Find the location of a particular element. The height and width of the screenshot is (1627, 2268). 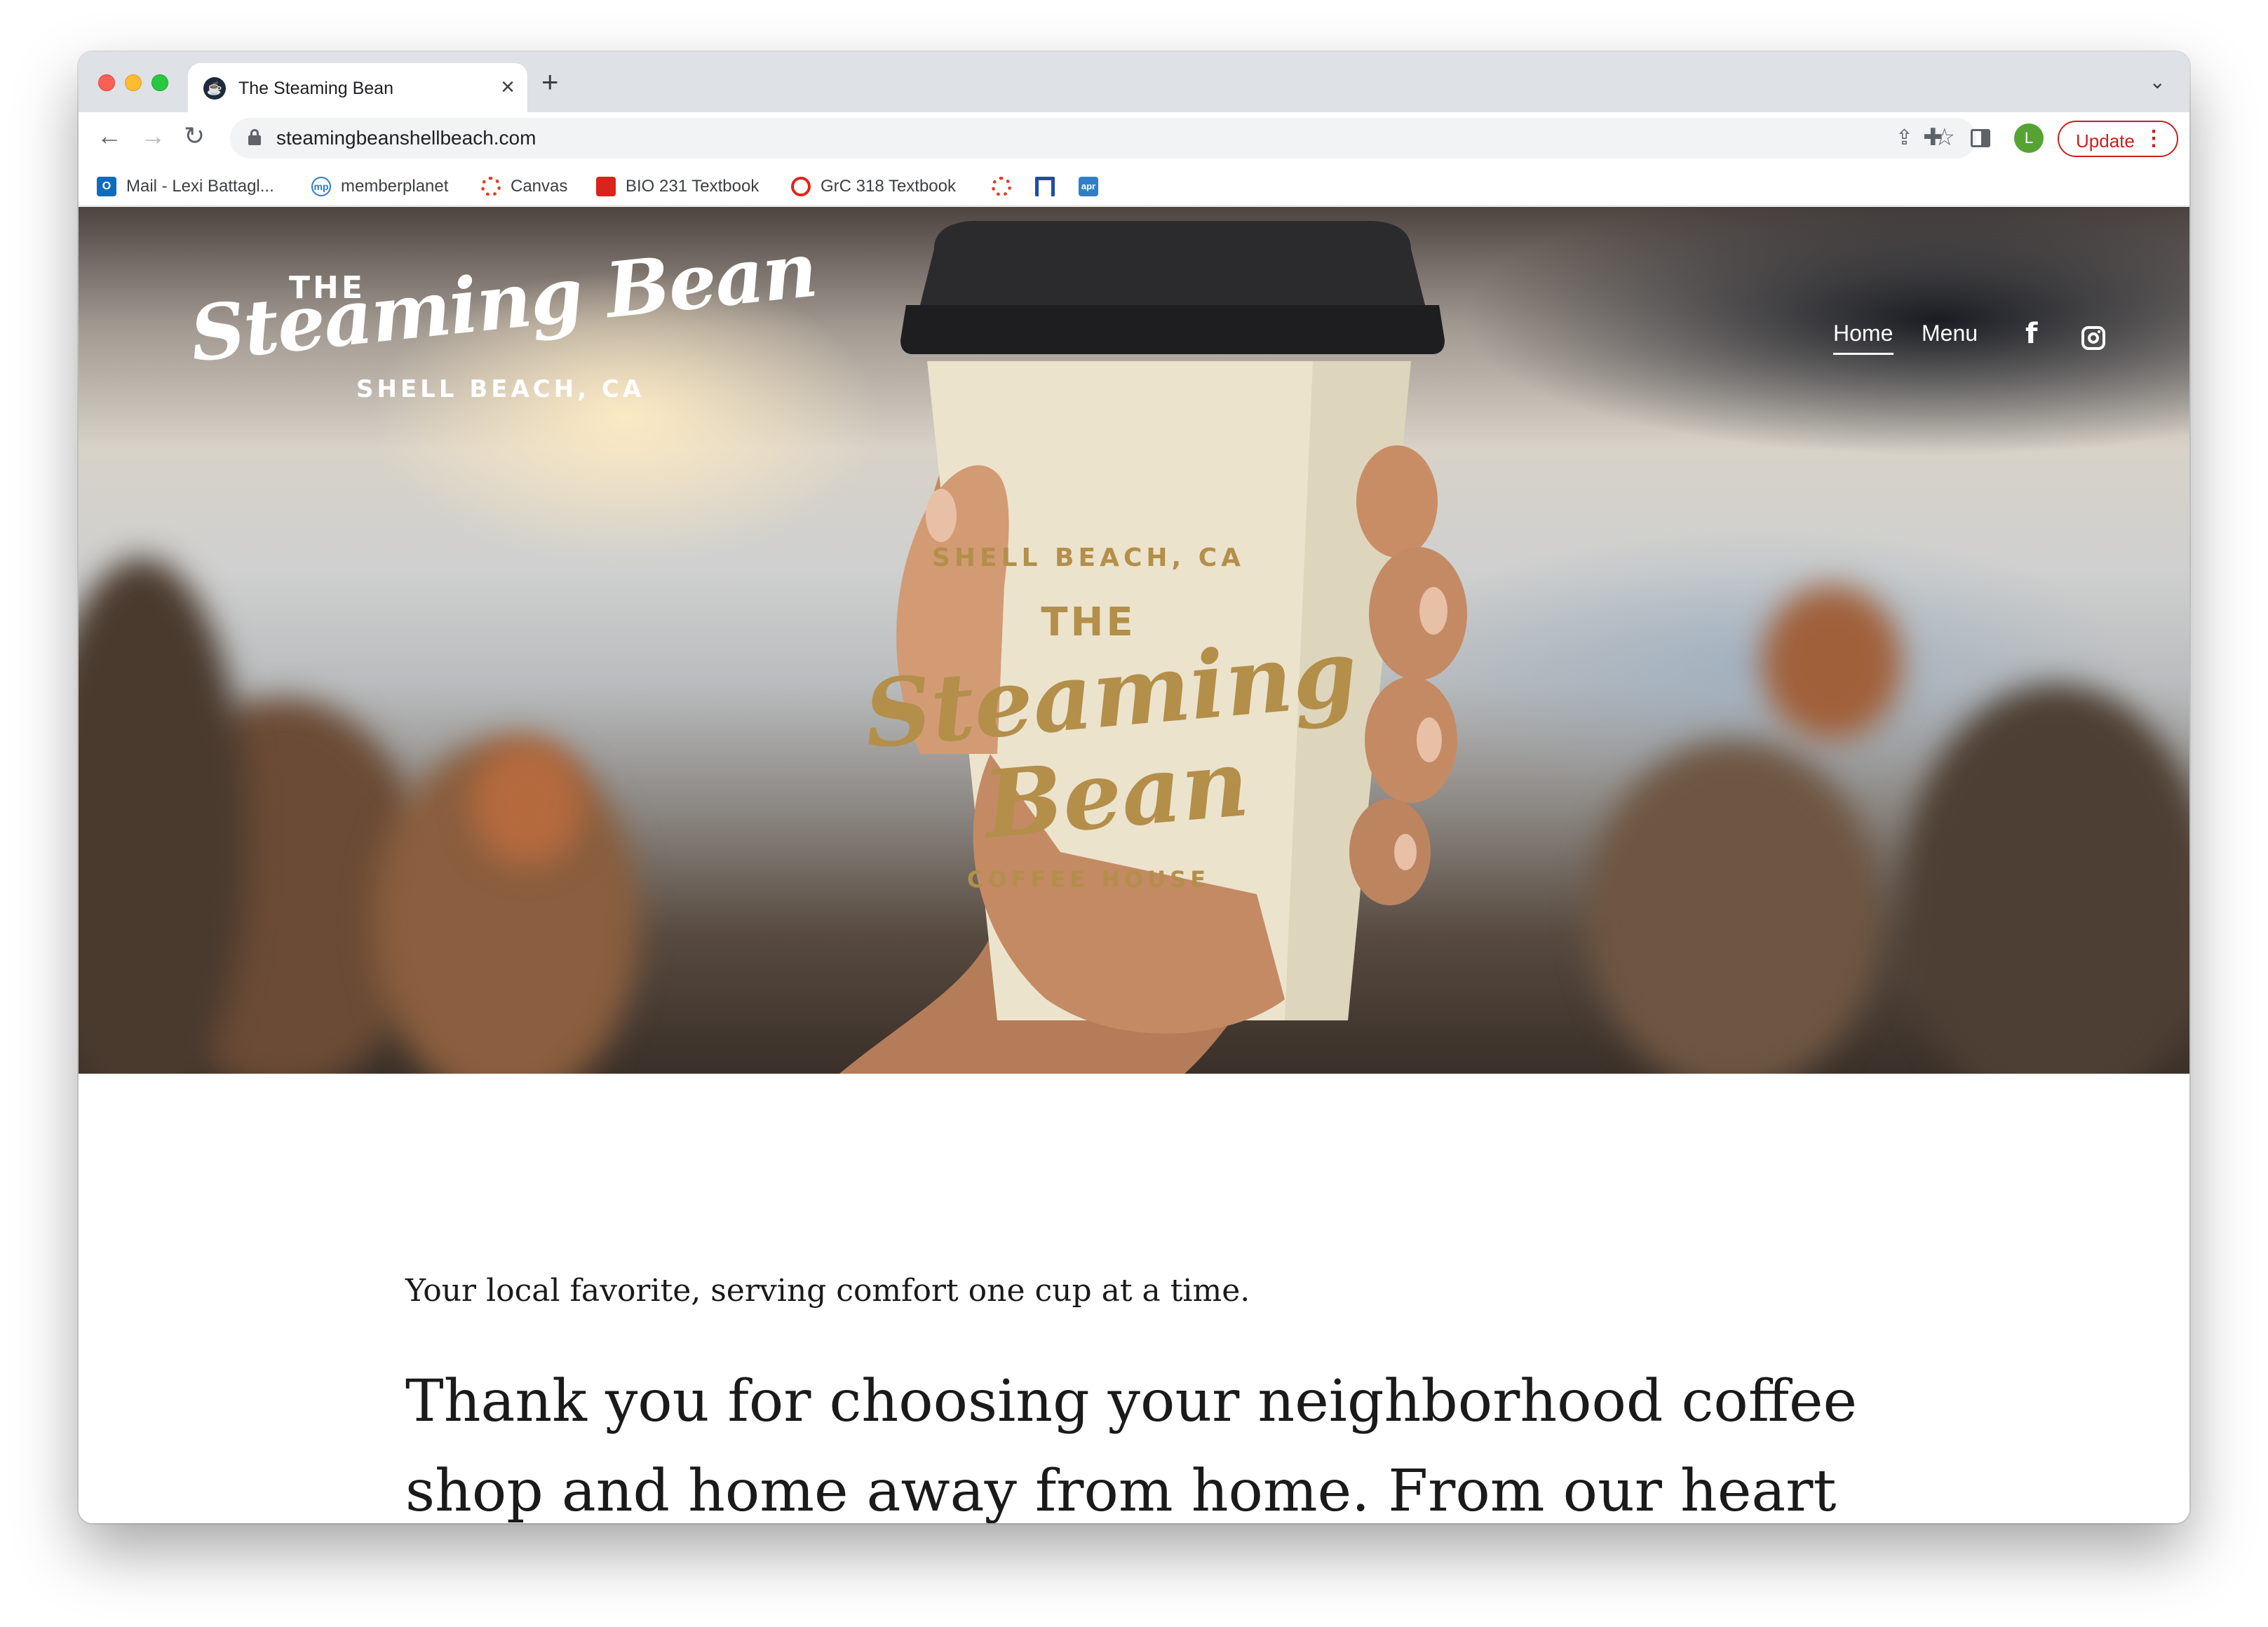

site-favicon-icon: ☕ is located at coordinates (214, 88).